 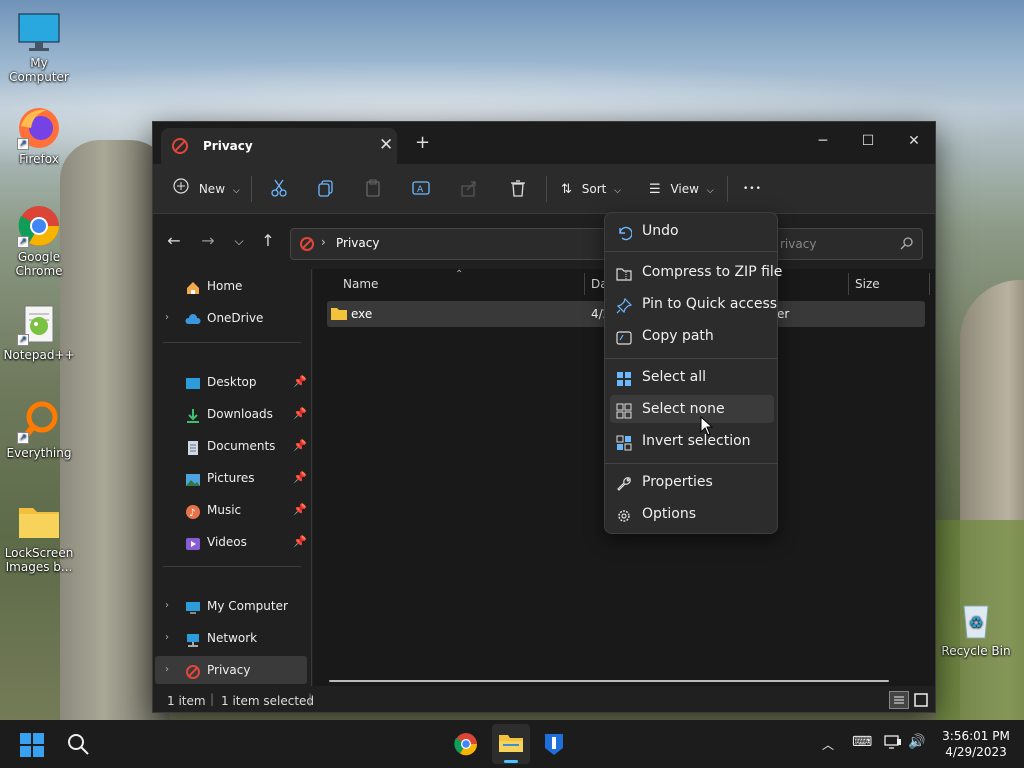 I want to click on breadcrumb-privacy: Privacy, so click(x=357, y=243).